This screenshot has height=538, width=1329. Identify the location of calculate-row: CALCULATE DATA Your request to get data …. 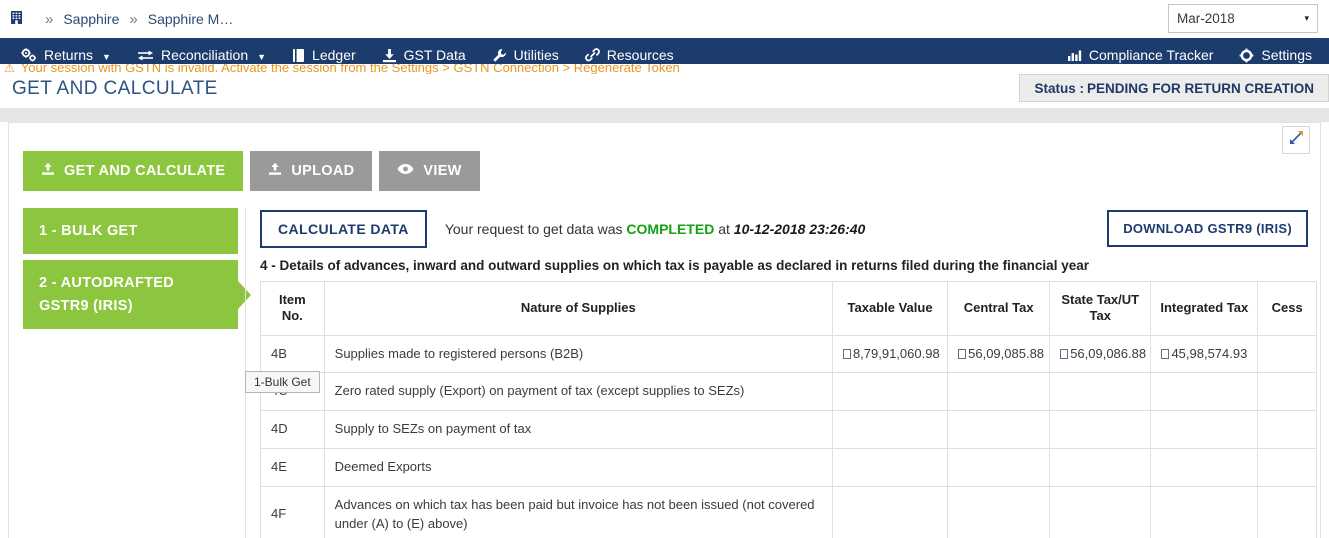
(784, 229).